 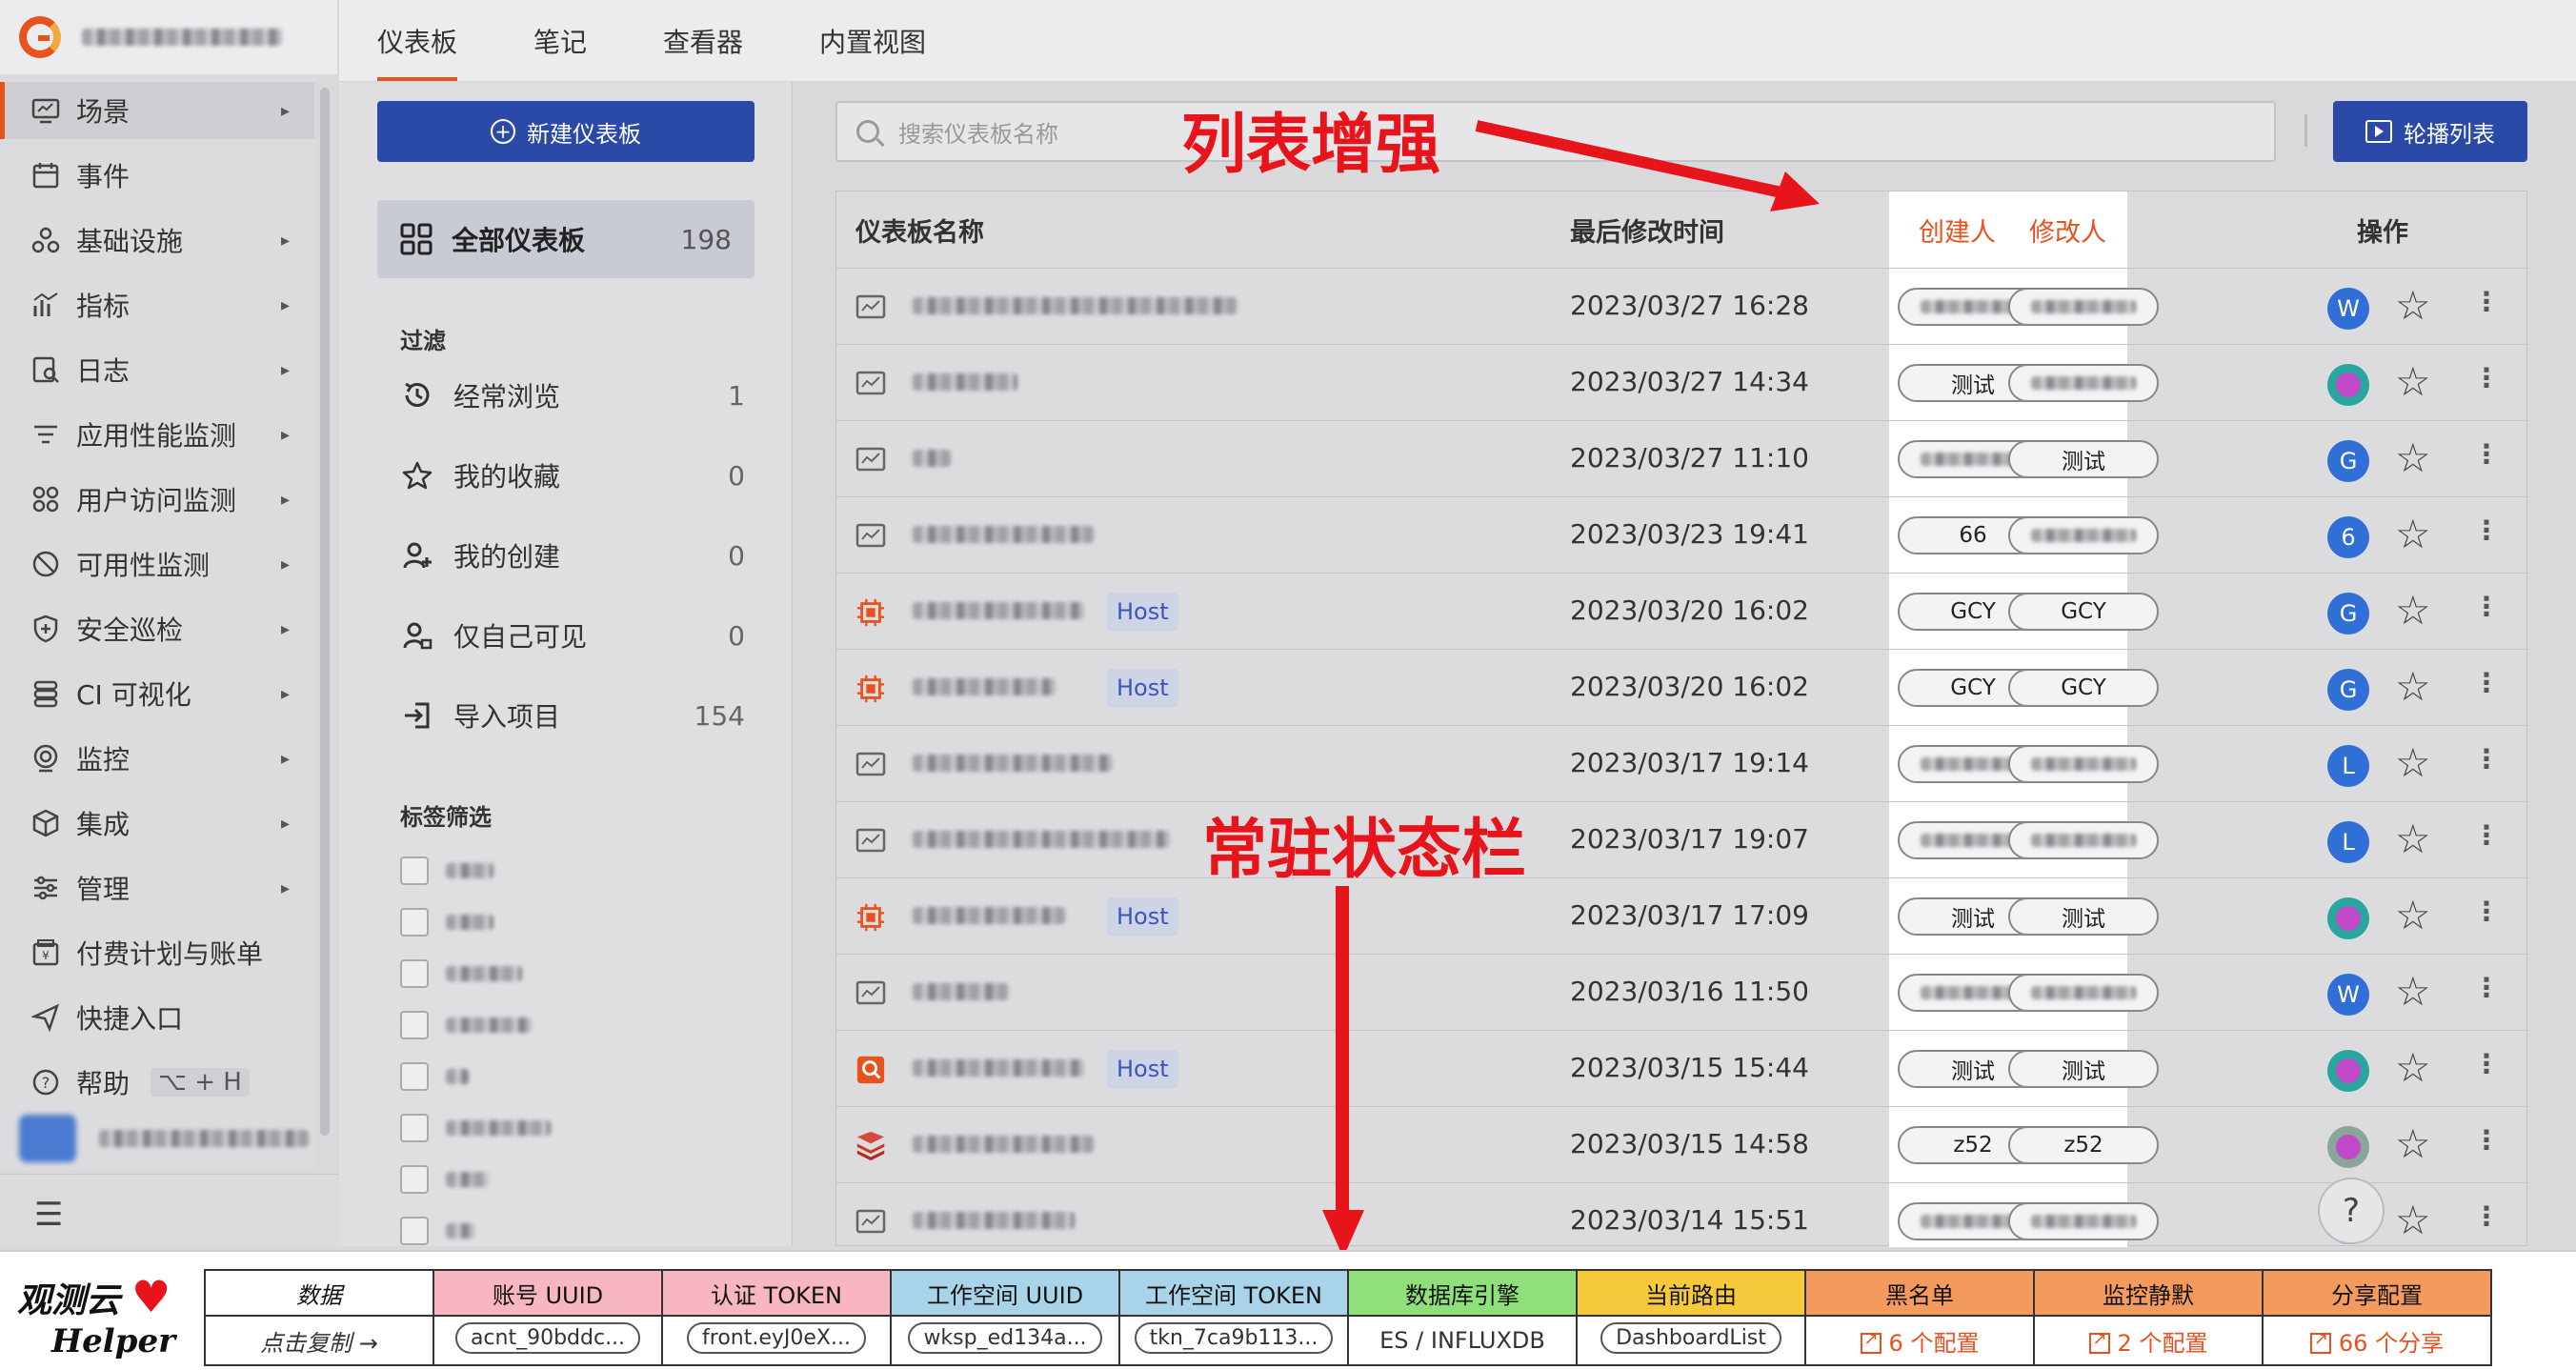 I want to click on table-row: 2023/03/23 19:41 66 6 ☆ ⋮, so click(x=1682, y=534).